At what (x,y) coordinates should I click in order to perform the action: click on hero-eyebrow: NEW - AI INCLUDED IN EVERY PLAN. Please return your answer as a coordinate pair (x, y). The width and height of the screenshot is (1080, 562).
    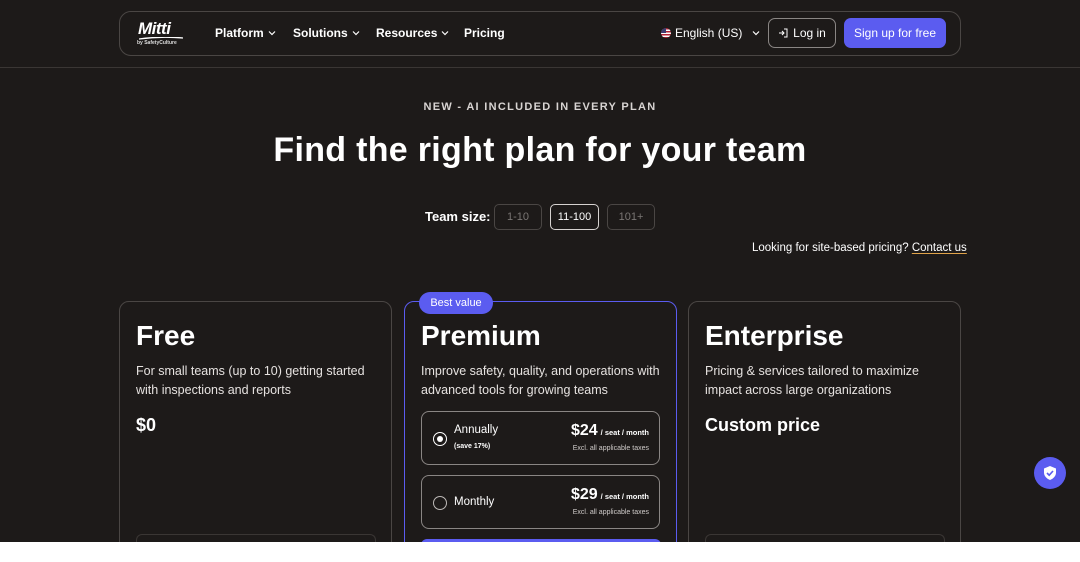
    Looking at the image, I should click on (540, 107).